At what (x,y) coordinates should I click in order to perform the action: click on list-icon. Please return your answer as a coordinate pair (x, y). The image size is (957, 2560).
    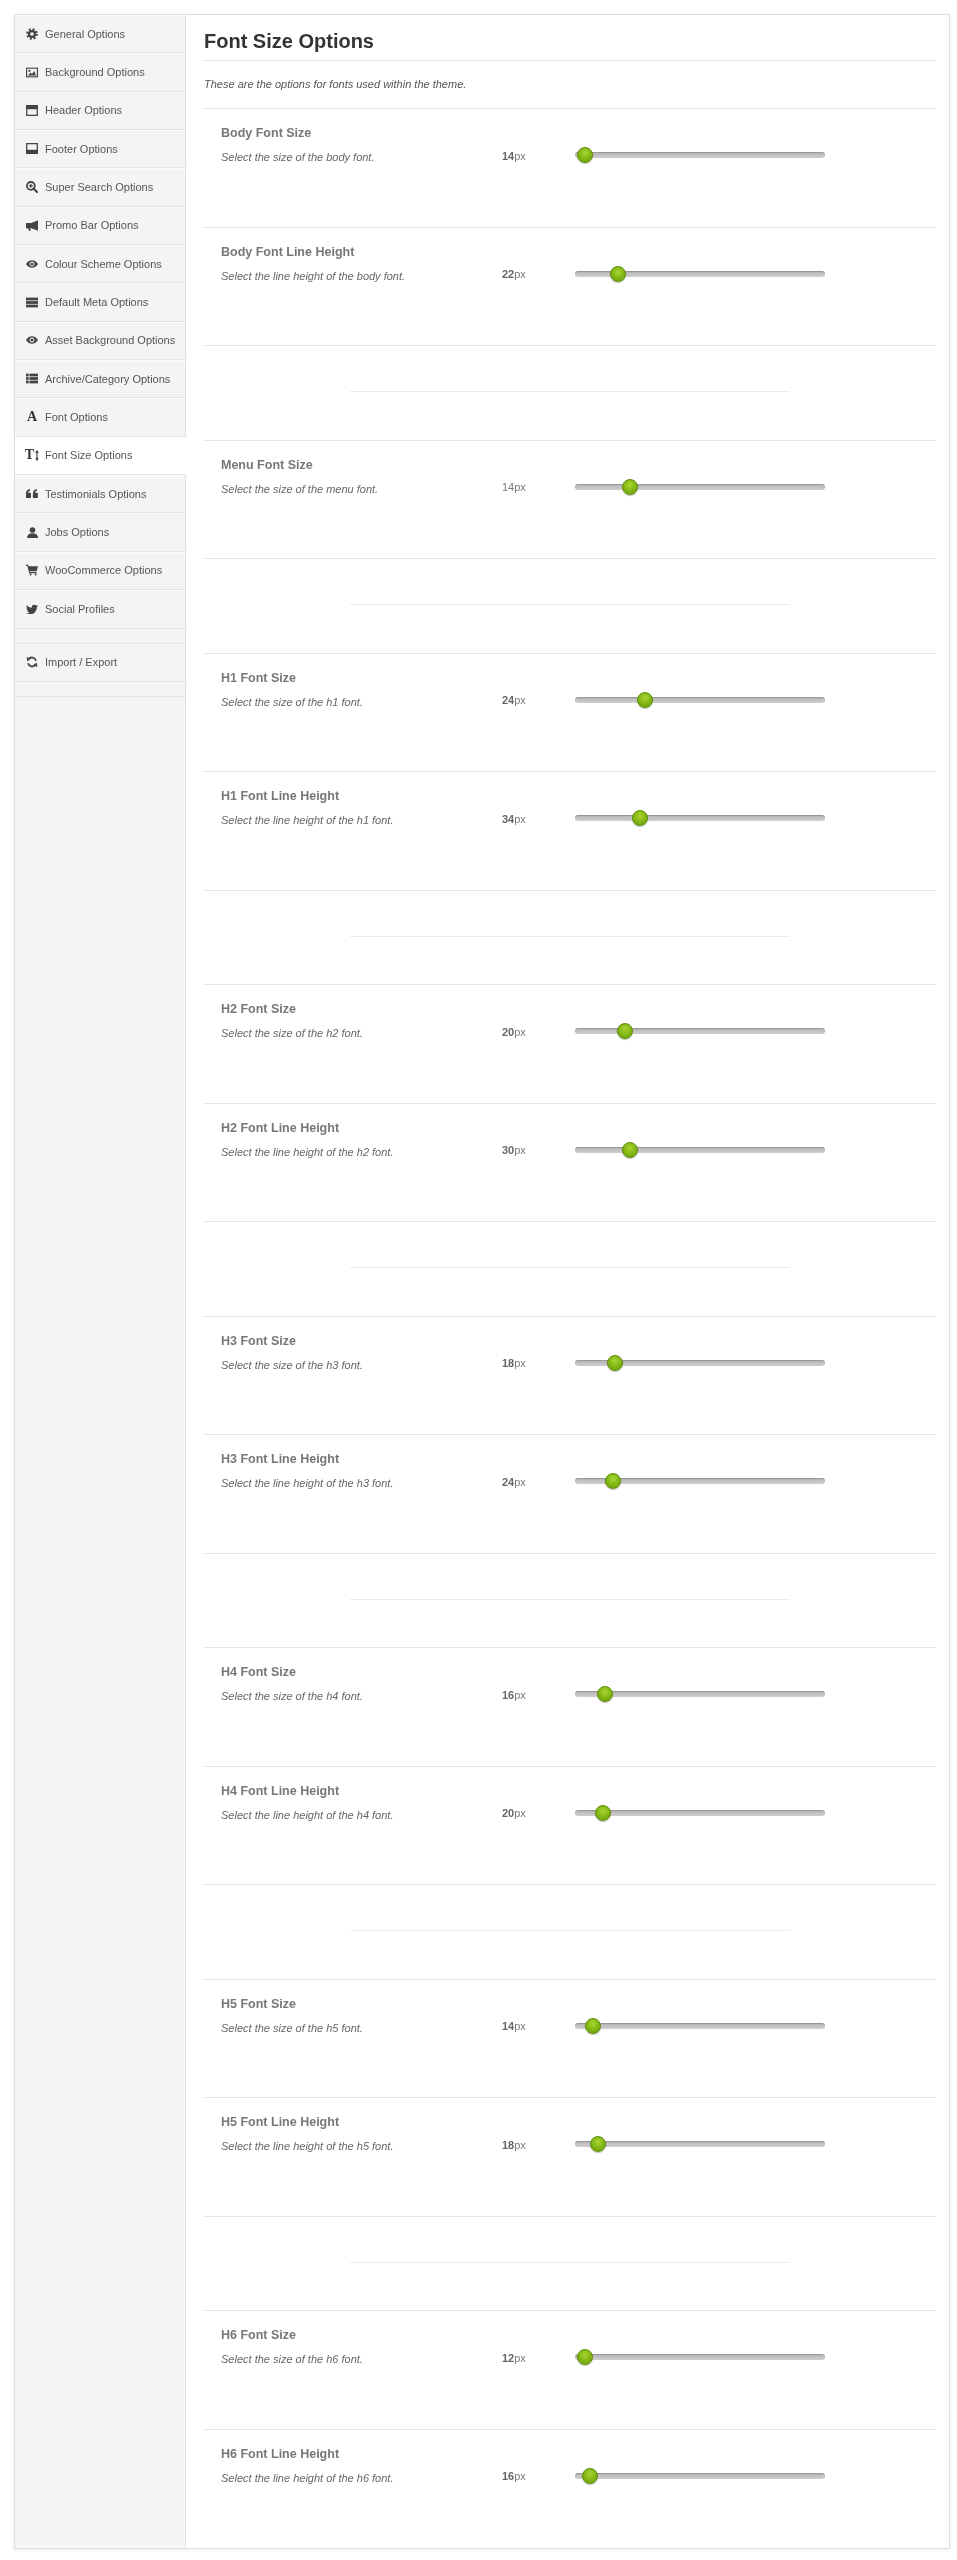
    Looking at the image, I should click on (32, 379).